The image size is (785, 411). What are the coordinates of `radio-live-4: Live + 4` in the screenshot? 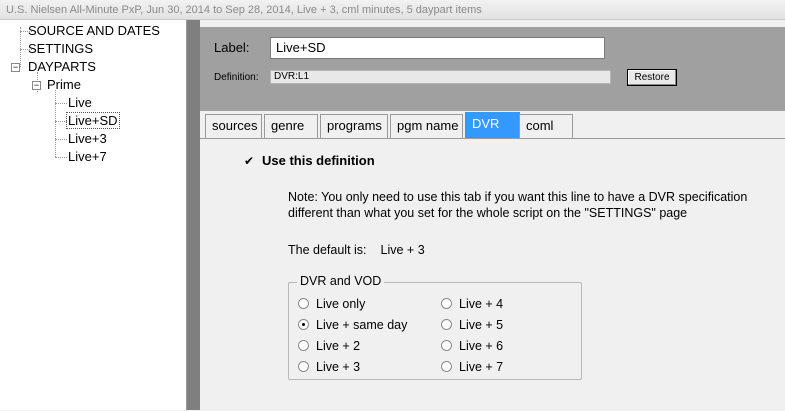 It's located at (472, 304).